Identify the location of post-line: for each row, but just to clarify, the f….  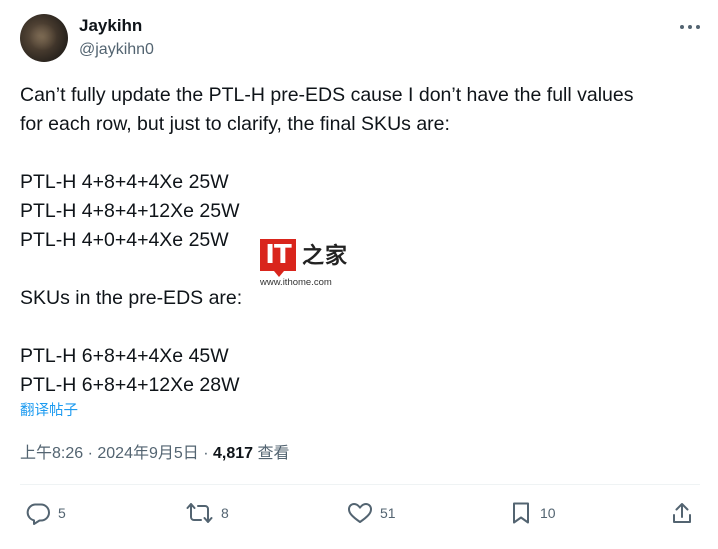
(235, 124).